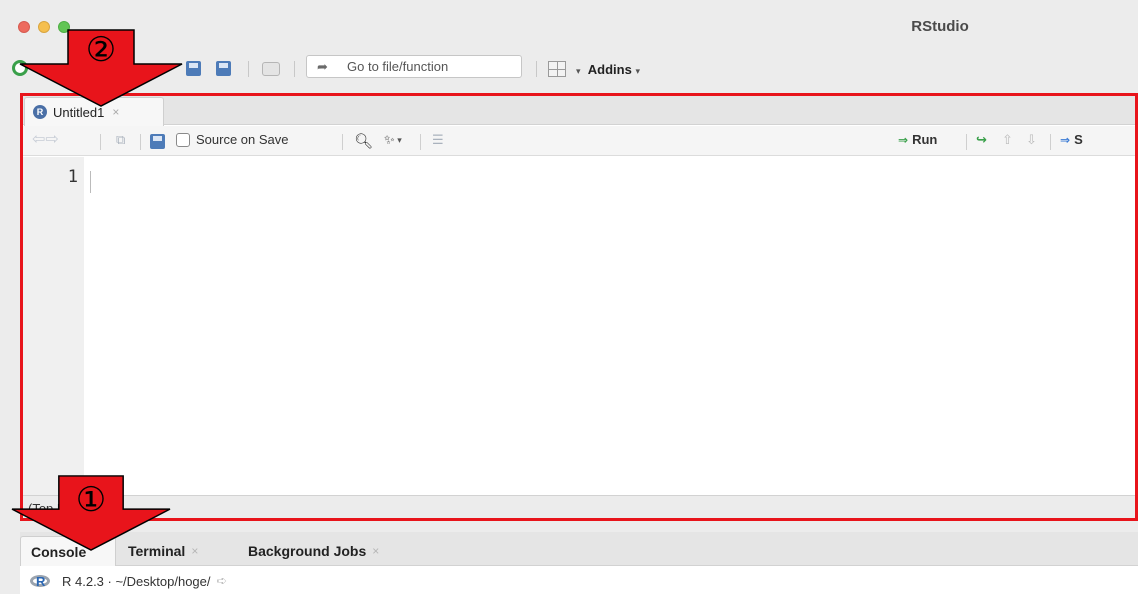 The image size is (1138, 594). Describe the element at coordinates (242, 139) in the screenshot. I see `source-on-save-label: Source on Save` at that location.